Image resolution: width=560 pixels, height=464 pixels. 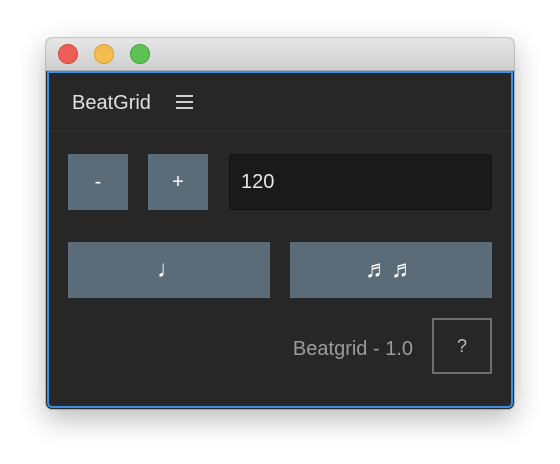 I want to click on version-label: Beatgrid - 1.0, so click(x=352, y=349).